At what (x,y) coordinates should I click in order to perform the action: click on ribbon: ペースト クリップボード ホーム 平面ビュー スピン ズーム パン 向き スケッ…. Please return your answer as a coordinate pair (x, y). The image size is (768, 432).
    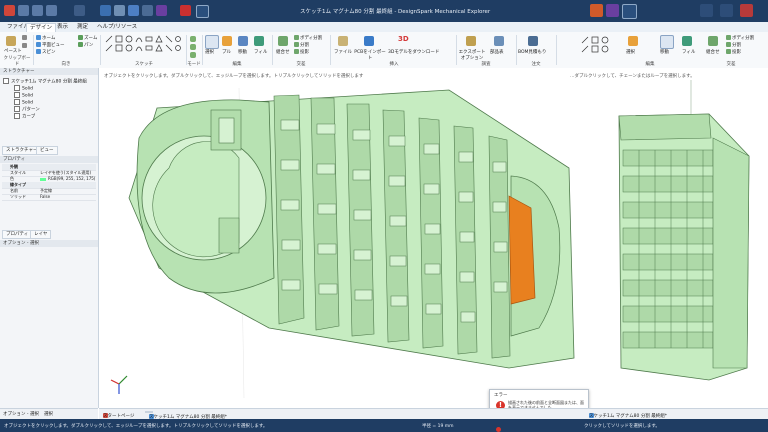
    Looking at the image, I should click on (384, 50).